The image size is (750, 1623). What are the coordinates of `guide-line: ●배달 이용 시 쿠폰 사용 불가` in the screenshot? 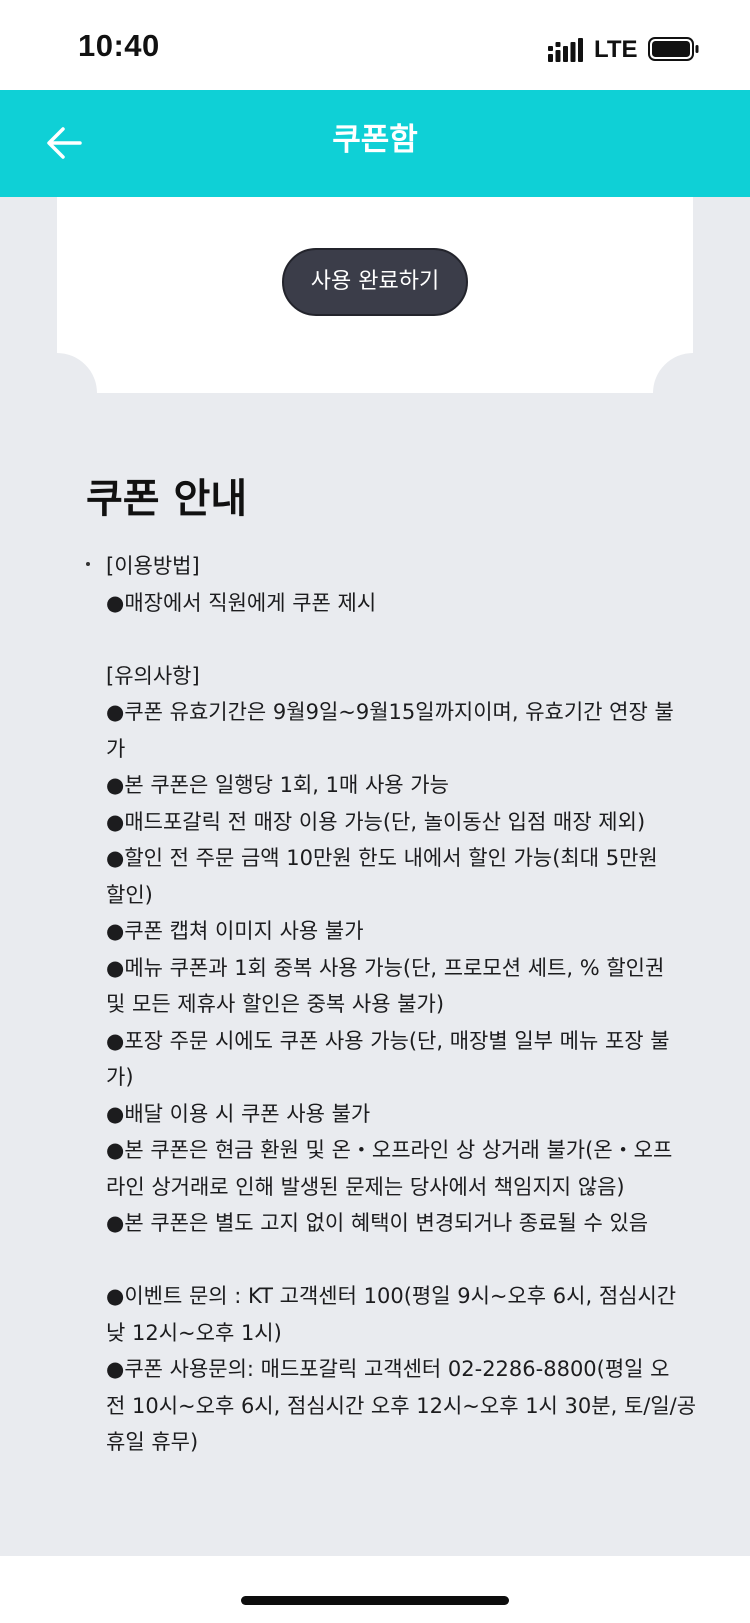 It's located at (238, 1113).